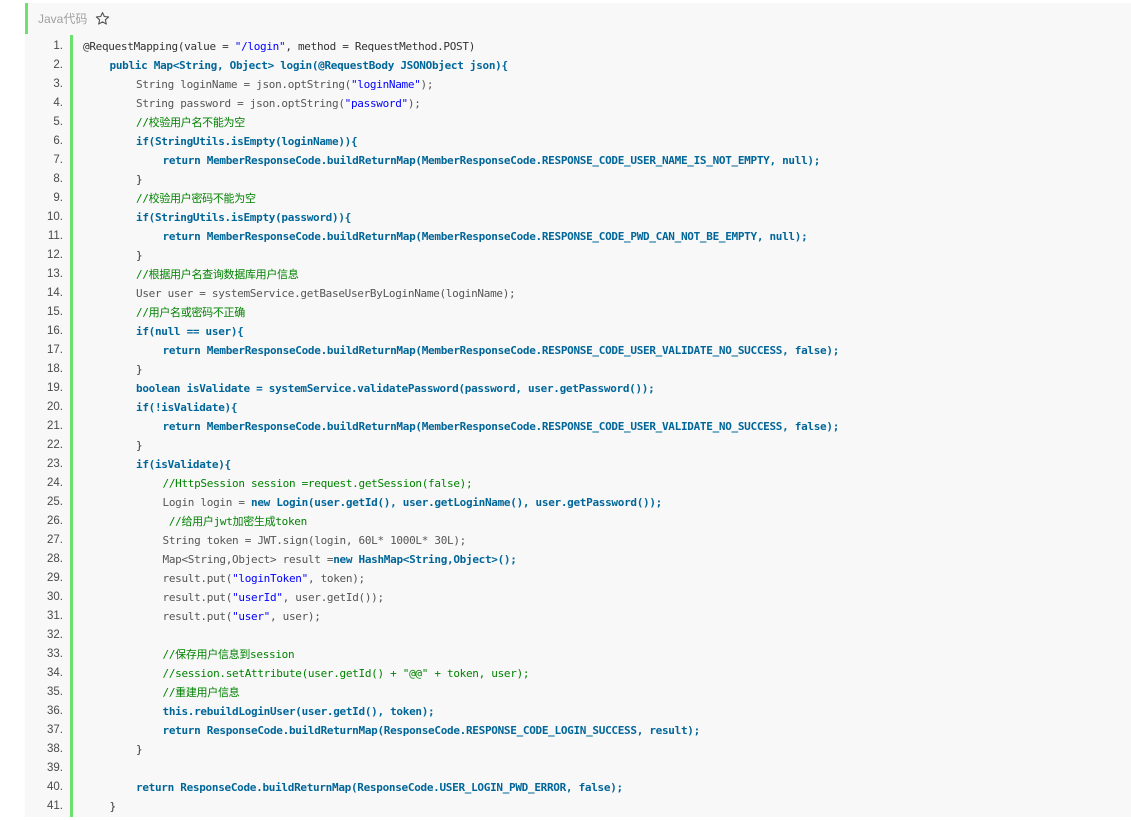 This screenshot has width=1131, height=820. Describe the element at coordinates (578, 578) in the screenshot. I see `code-line: 29. result.put("loginToken", token);` at that location.